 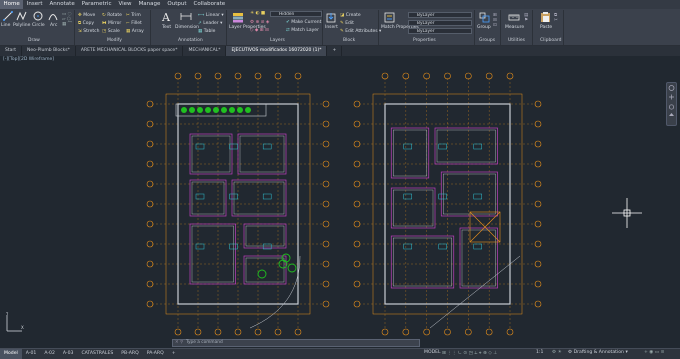 I want to click on room-outline, so click(x=466, y=146).